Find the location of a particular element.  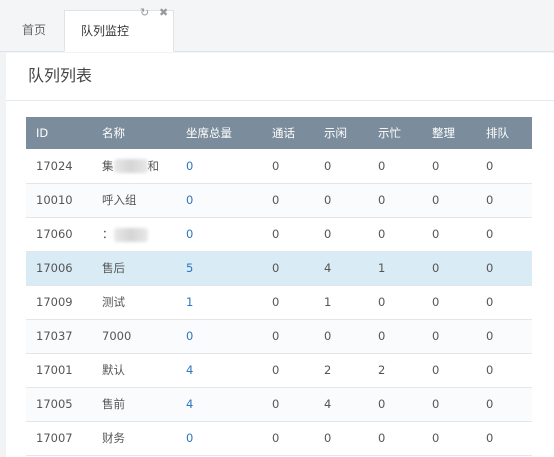

cell-id: 17006 is located at coordinates (59, 268).